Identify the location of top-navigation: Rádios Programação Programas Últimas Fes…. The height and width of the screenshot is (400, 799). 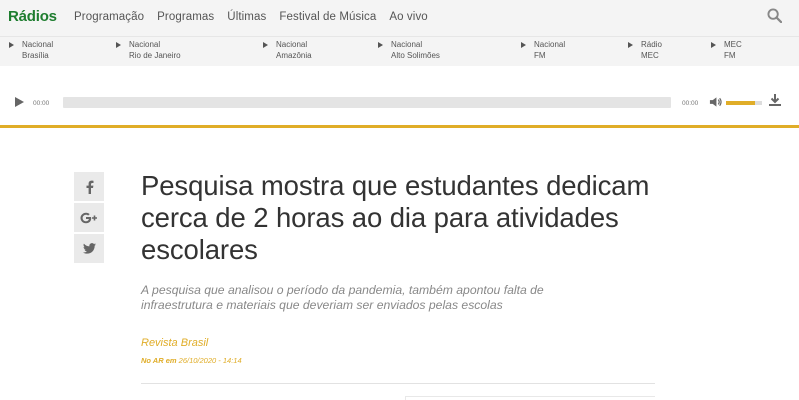
(399, 18).